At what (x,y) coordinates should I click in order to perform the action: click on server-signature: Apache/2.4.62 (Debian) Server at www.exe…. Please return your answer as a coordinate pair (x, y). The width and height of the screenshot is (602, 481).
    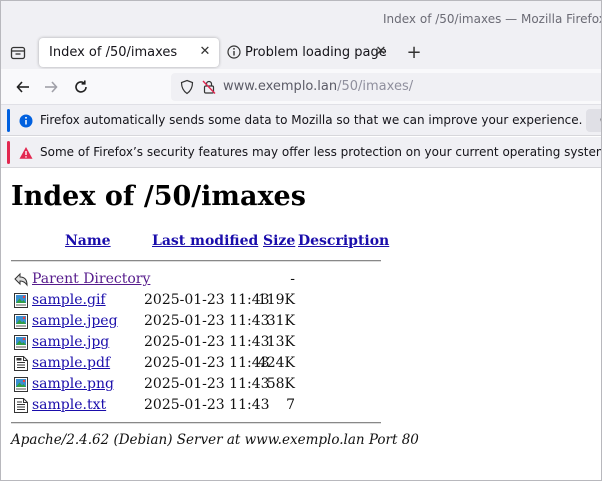
    Looking at the image, I should click on (215, 440).